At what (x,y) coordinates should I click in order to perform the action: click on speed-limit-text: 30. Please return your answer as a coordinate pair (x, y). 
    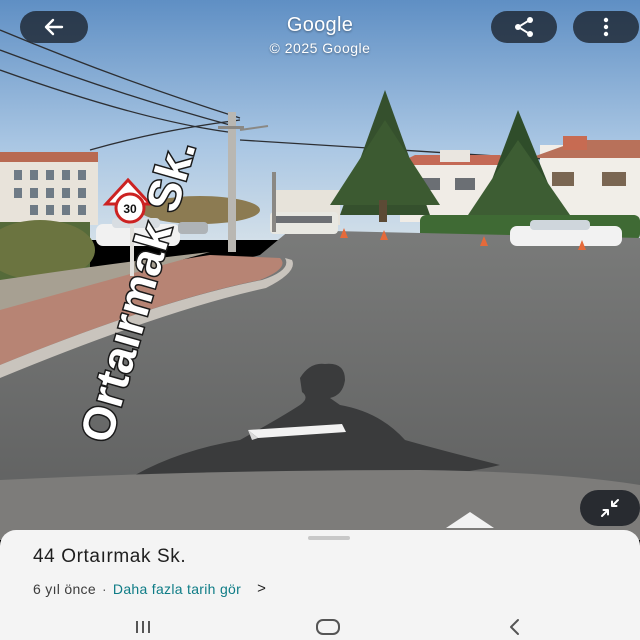
    Looking at the image, I should click on (130, 209).